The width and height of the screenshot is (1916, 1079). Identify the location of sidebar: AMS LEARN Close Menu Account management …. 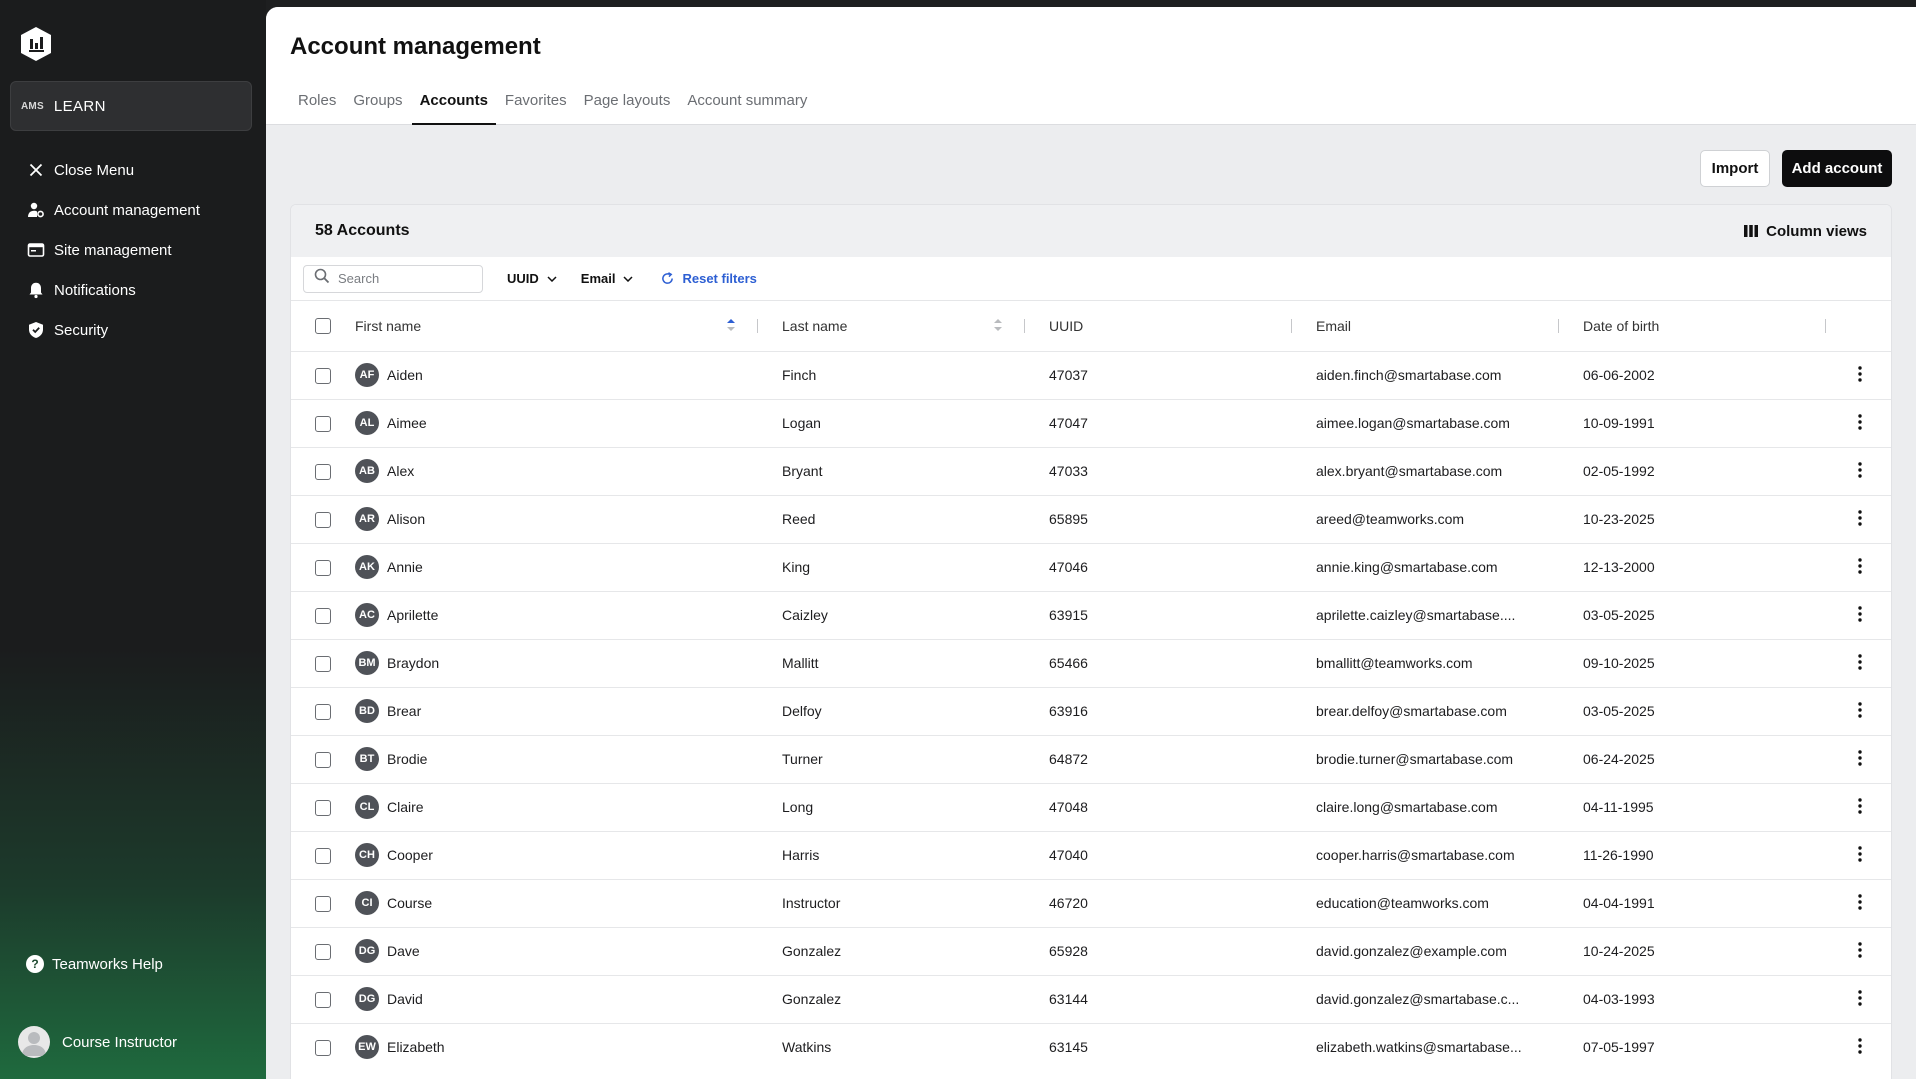
(133, 539).